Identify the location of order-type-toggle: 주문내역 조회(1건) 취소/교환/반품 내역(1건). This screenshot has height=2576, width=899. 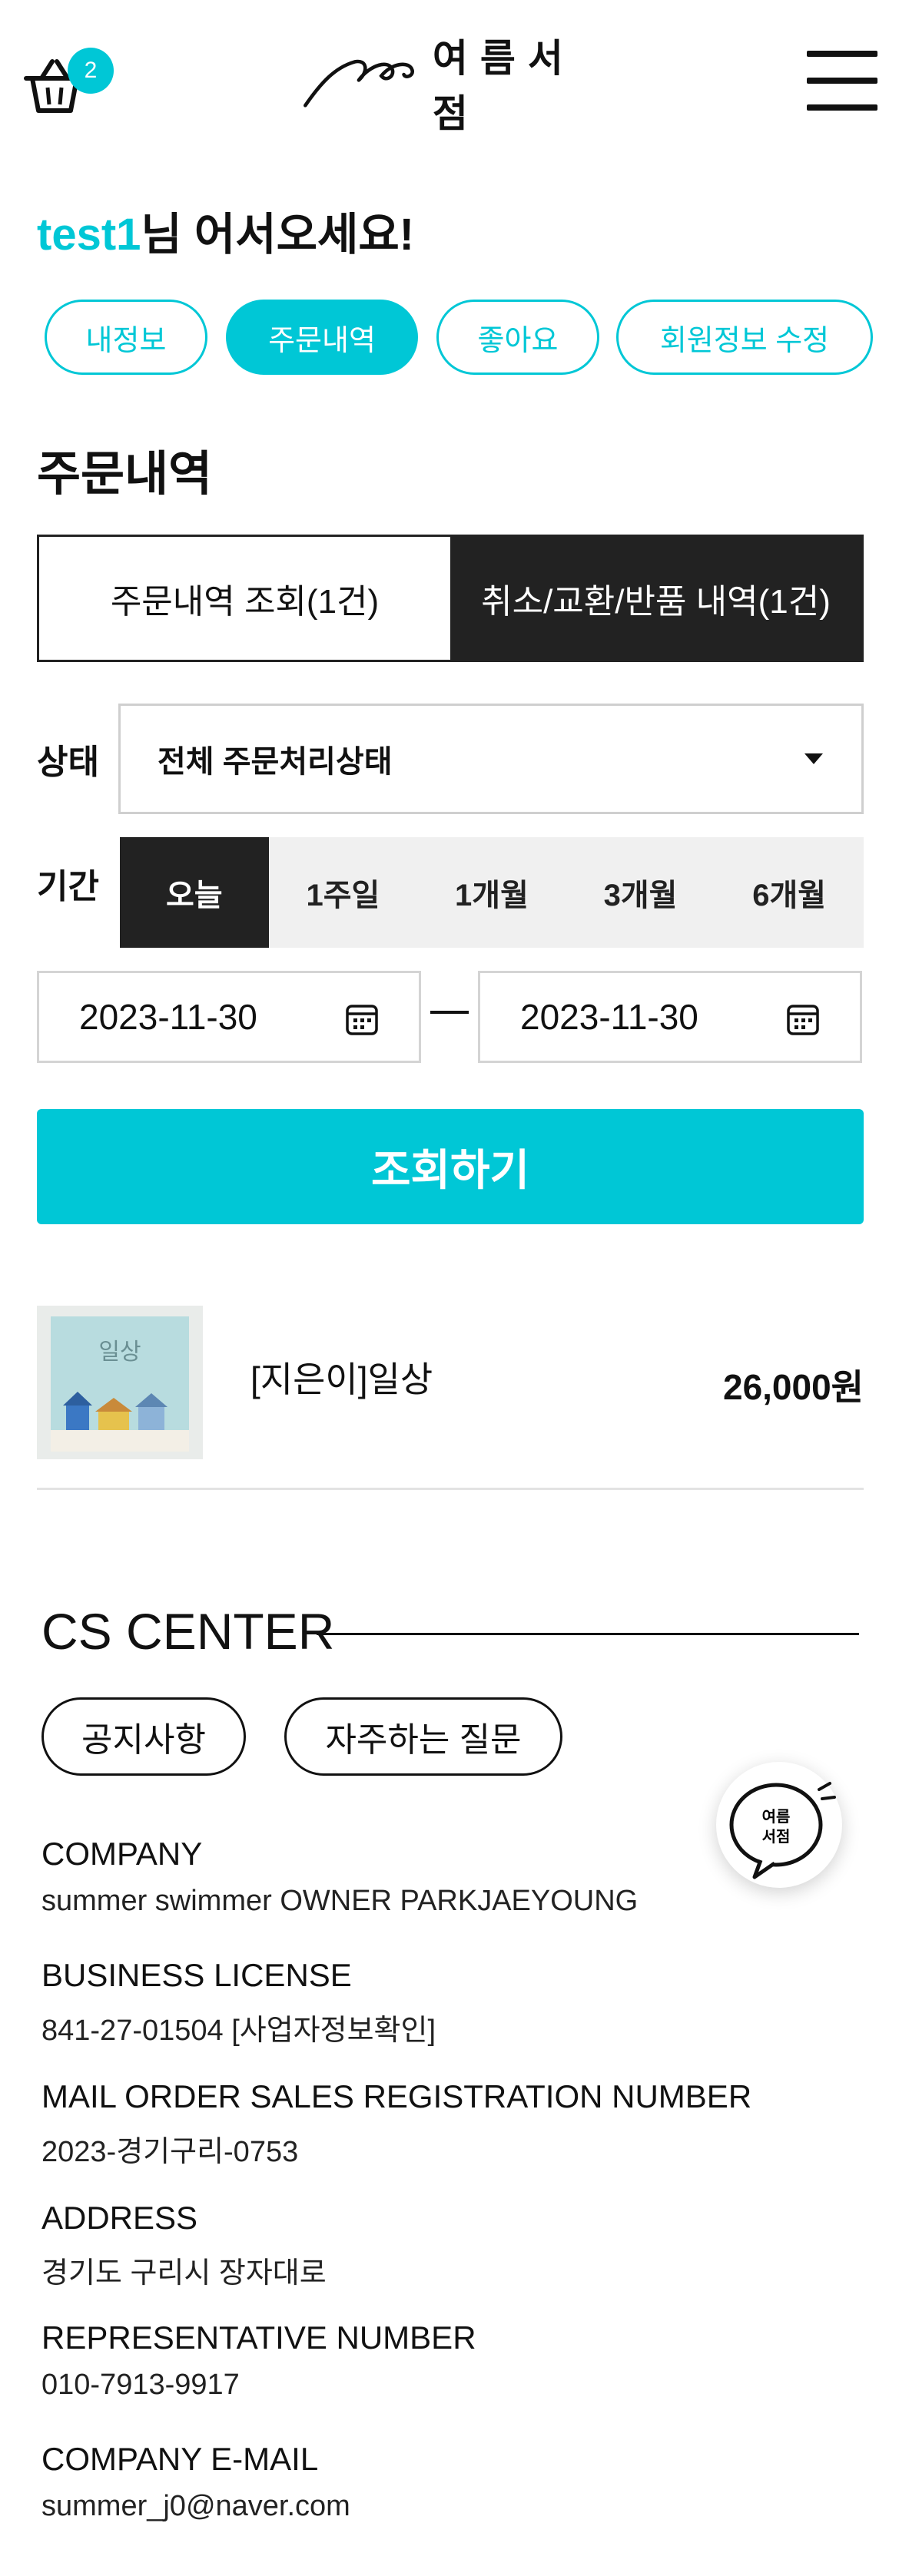
(451, 598).